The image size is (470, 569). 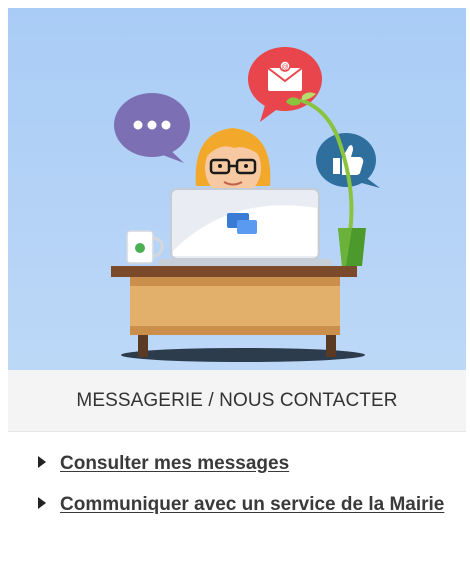 I want to click on mug-icon, so click(x=145, y=247).